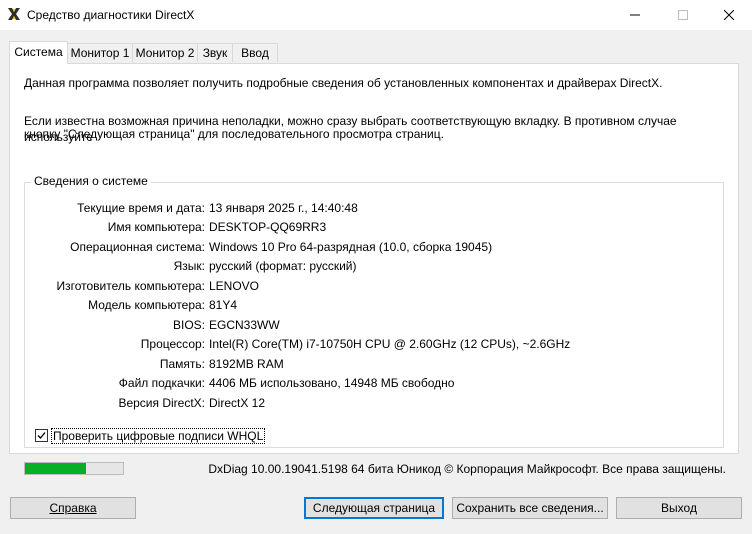  Describe the element at coordinates (100, 52) in the screenshot. I see `tab-monitor-1: Монитор 1` at that location.